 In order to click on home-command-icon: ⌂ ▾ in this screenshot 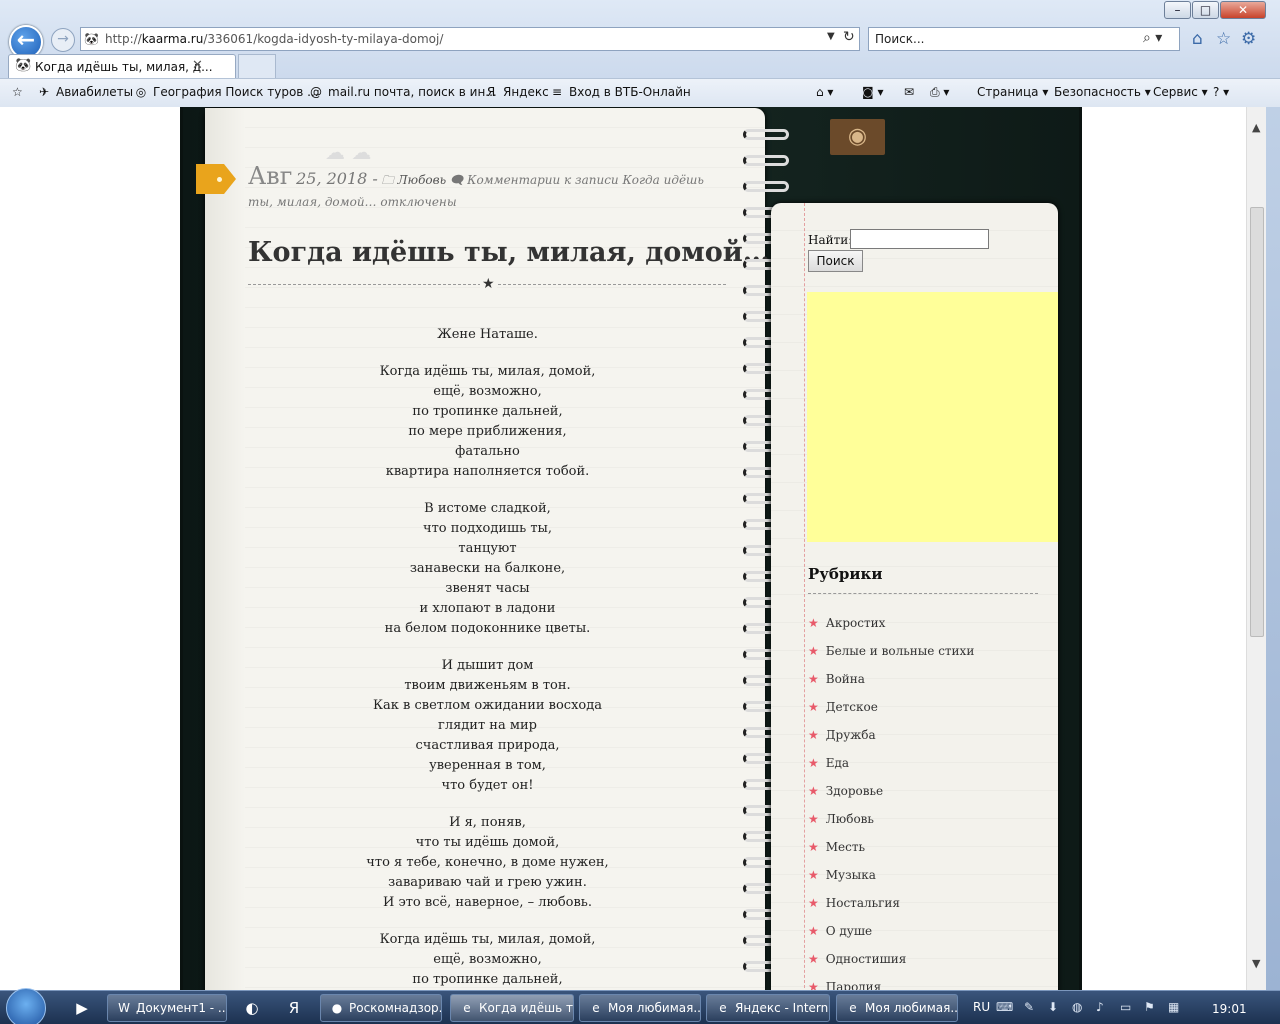, I will do `click(824, 92)`.